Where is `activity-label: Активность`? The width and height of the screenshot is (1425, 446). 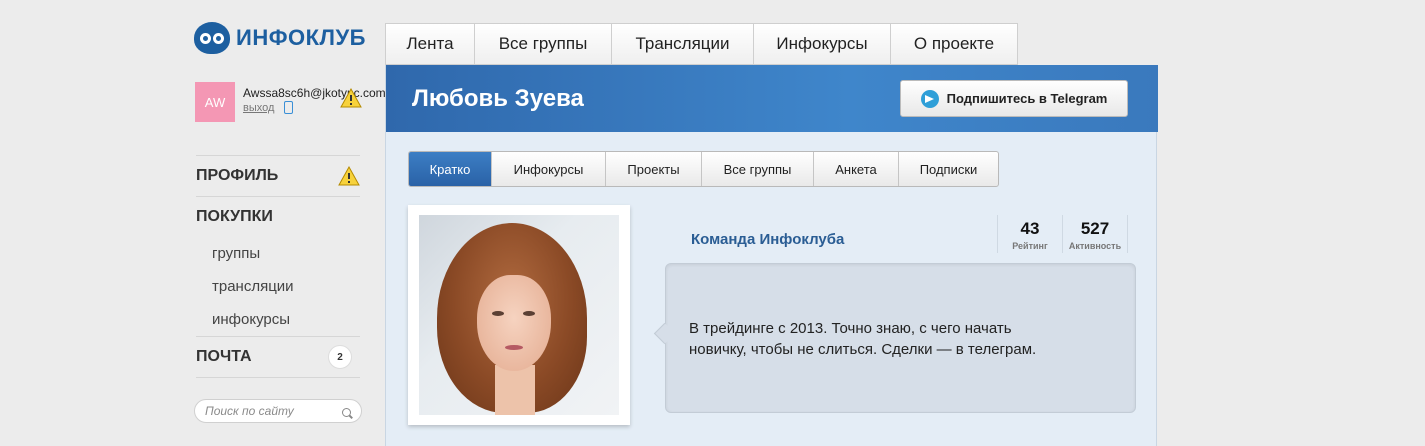 activity-label: Активность is located at coordinates (1095, 246).